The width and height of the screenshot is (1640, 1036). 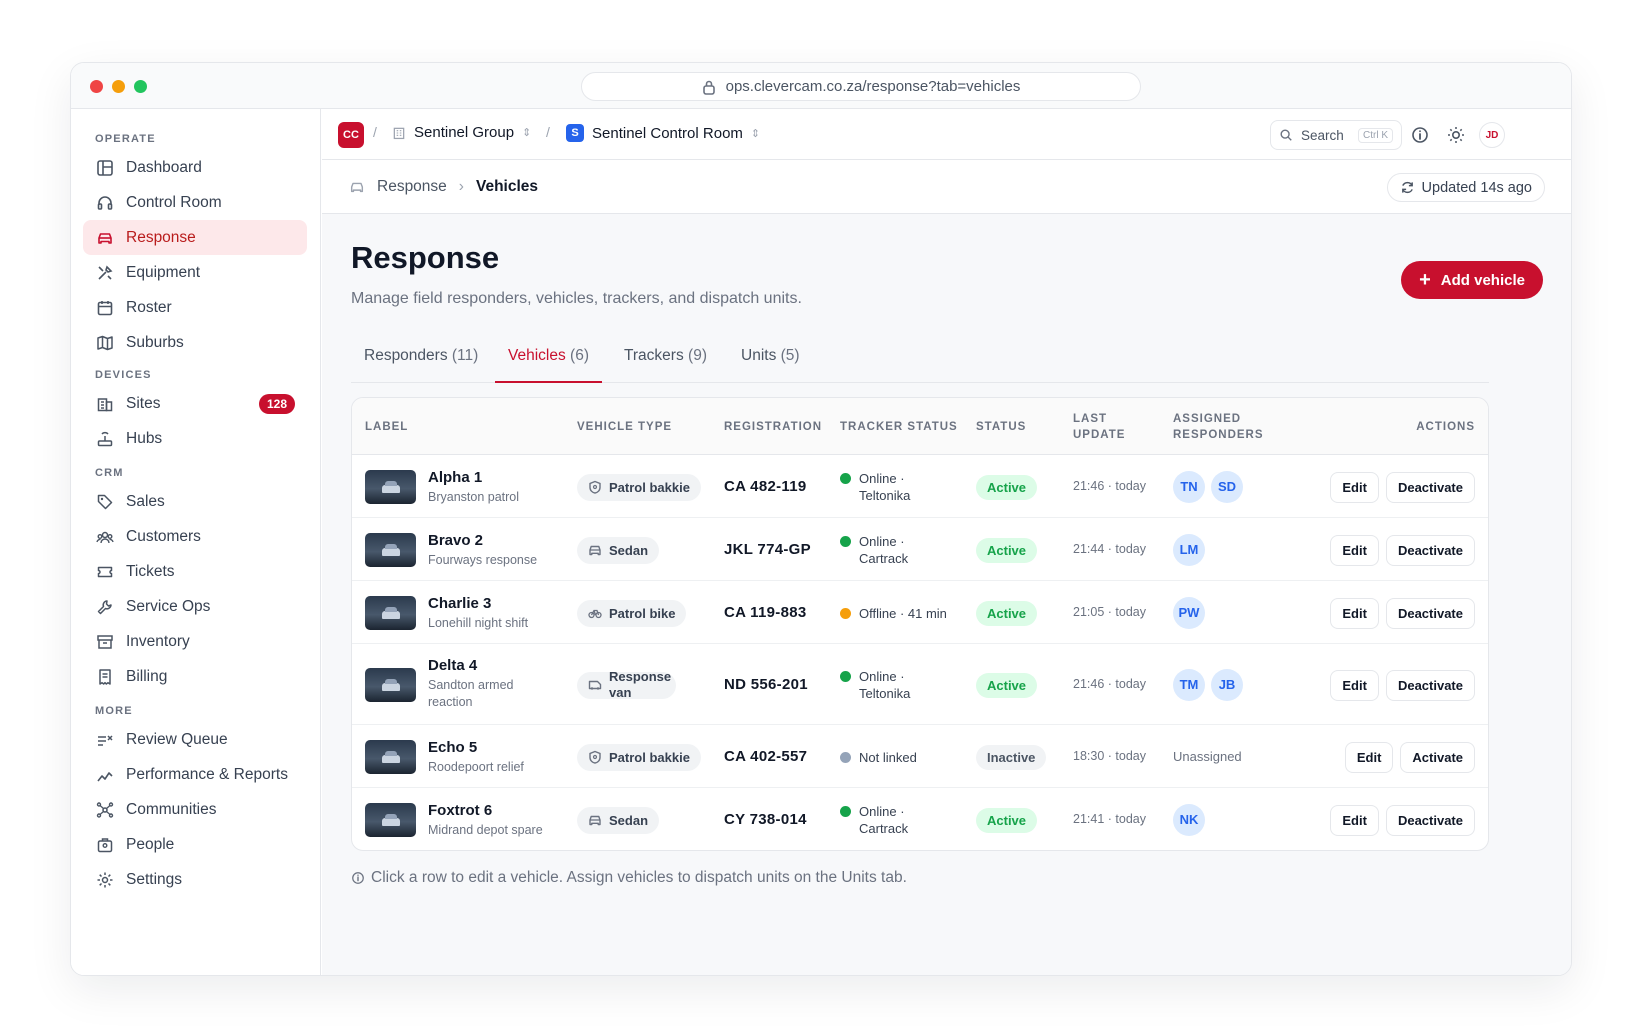 I want to click on responder-avatar: PW, so click(x=1189, y=612).